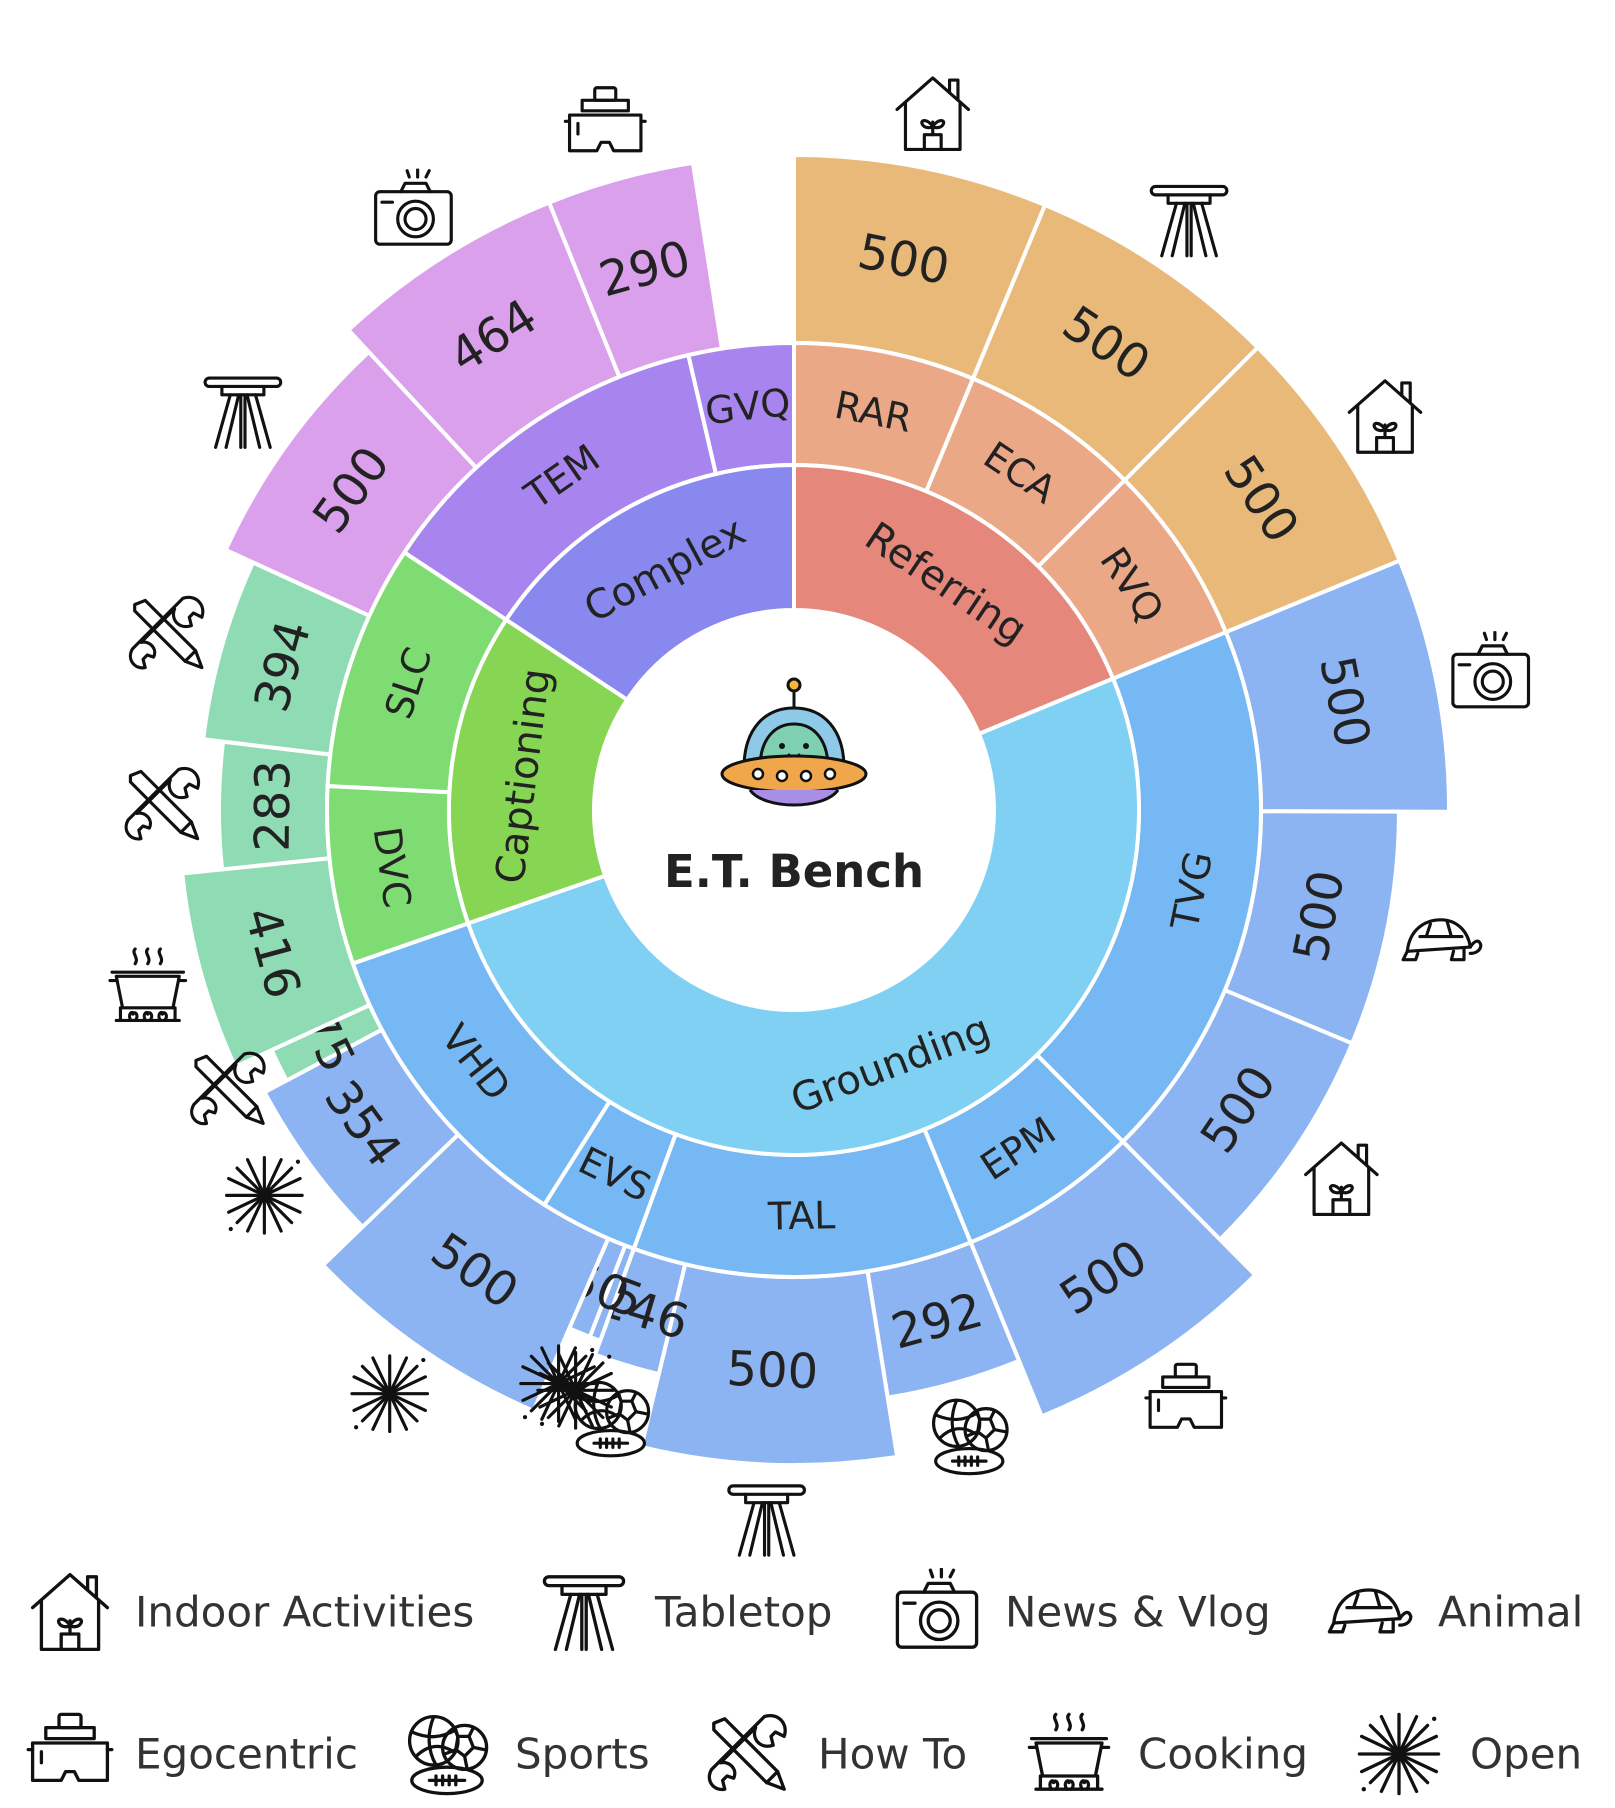  Describe the element at coordinates (937, 1608) in the screenshot. I see `legend-camera-icon` at that location.